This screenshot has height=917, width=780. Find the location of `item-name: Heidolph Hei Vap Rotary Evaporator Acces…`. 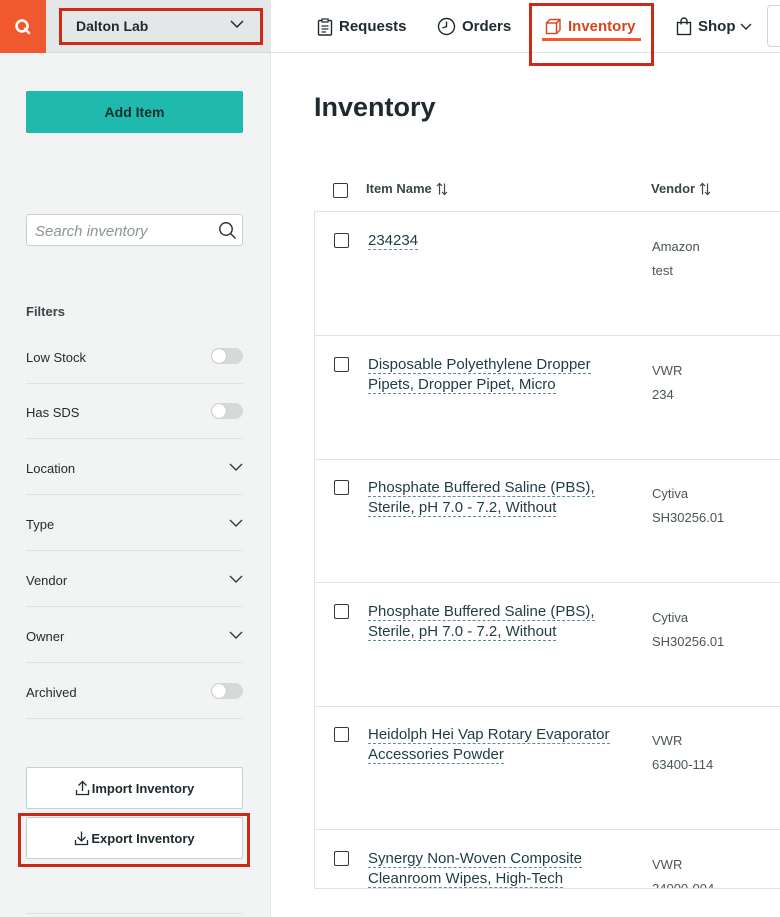

item-name: Heidolph Hei Vap Rotary Evaporator Acces… is located at coordinates (489, 745).